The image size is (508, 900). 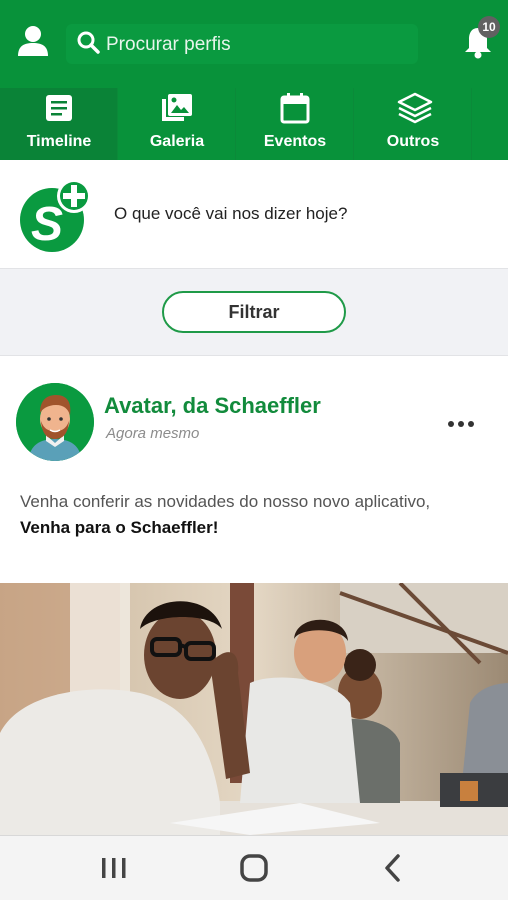 I want to click on composer-prompt: O que você vai nos dizer hoje?, so click(x=230, y=214).